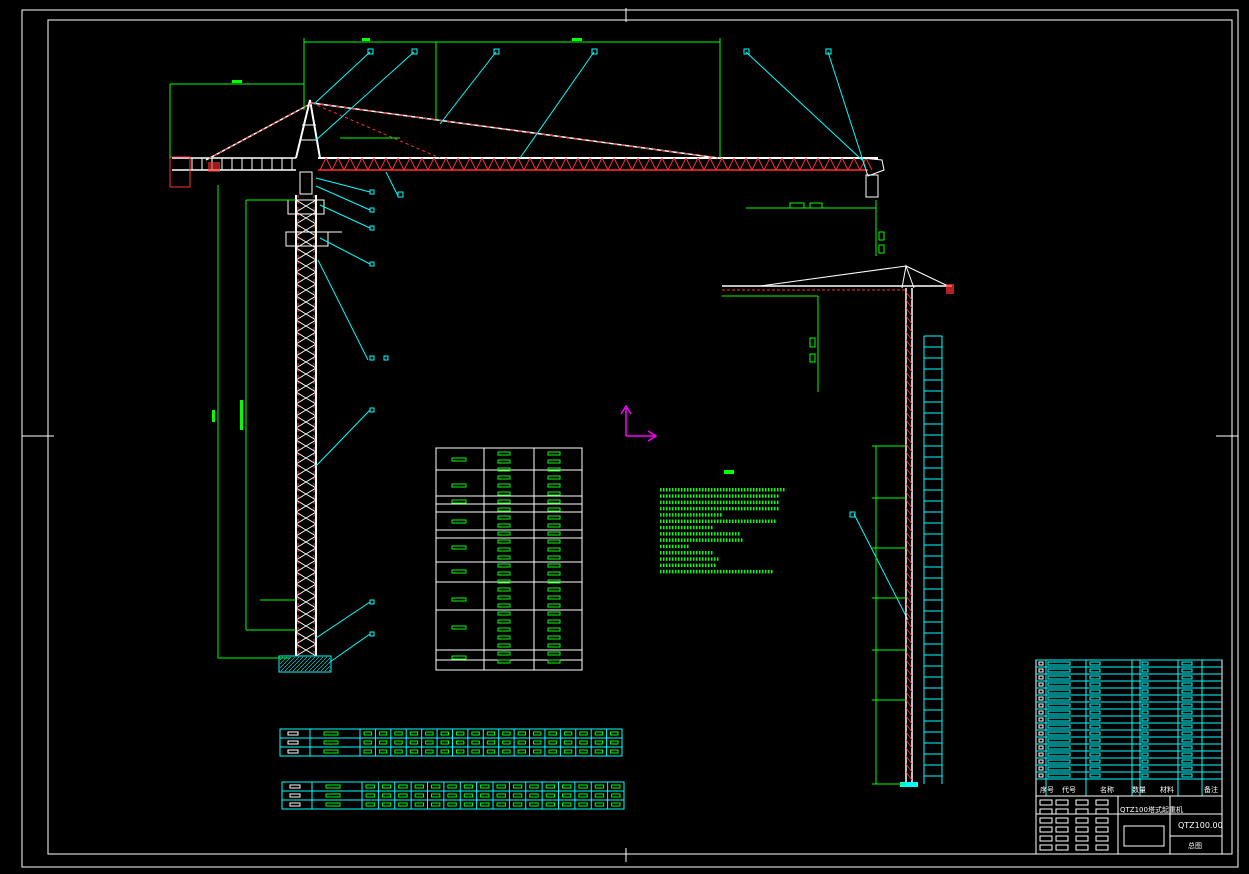  Describe the element at coordinates (1200, 825) in the screenshot. I see `drawing-number: QTZ100.00` at that location.